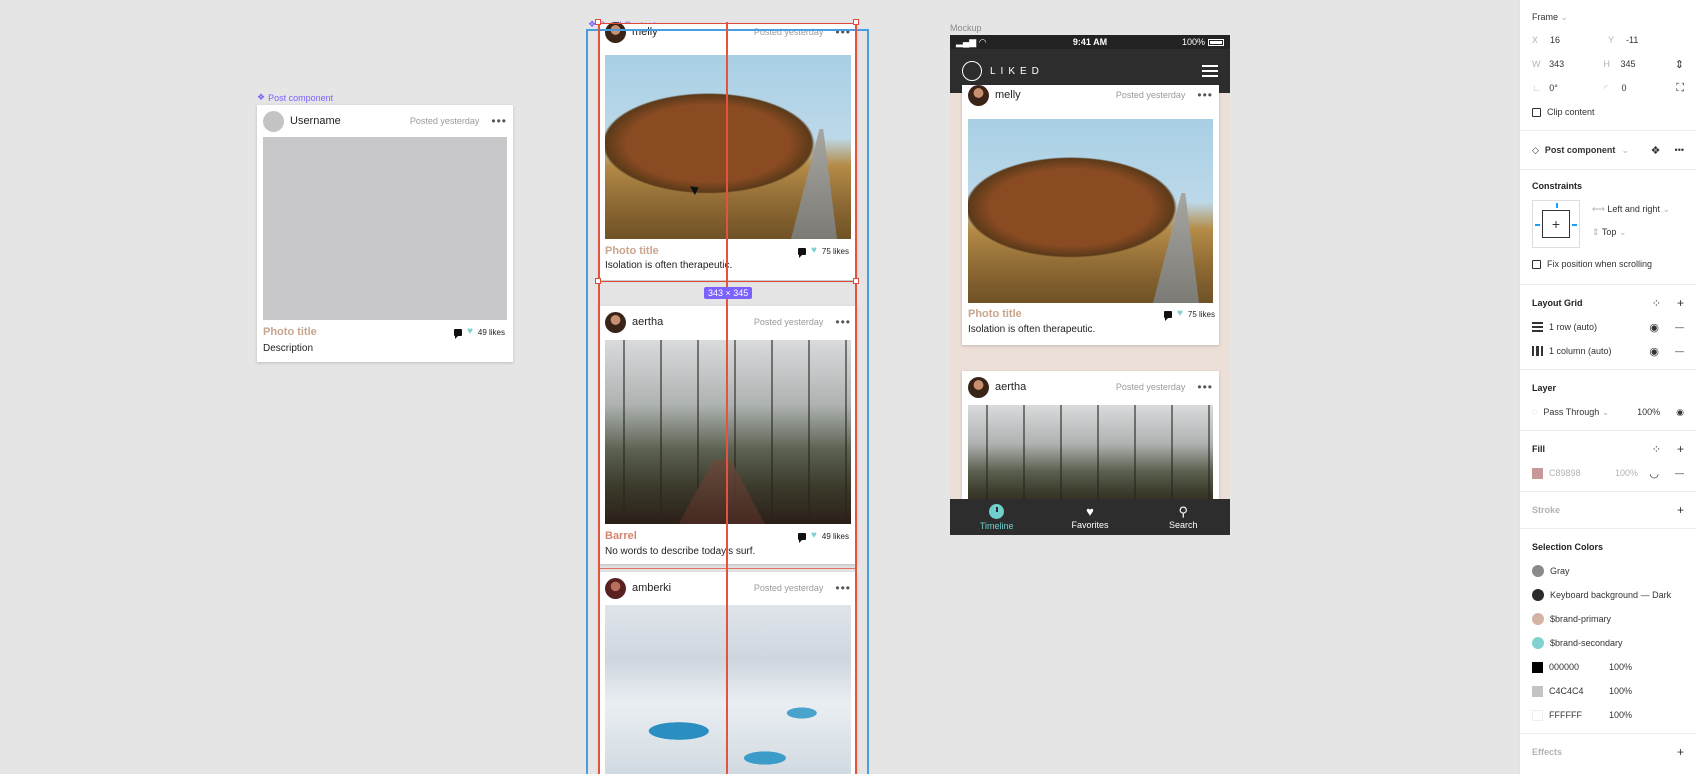  Describe the element at coordinates (1090, 211) in the screenshot. I see `post-photo` at that location.